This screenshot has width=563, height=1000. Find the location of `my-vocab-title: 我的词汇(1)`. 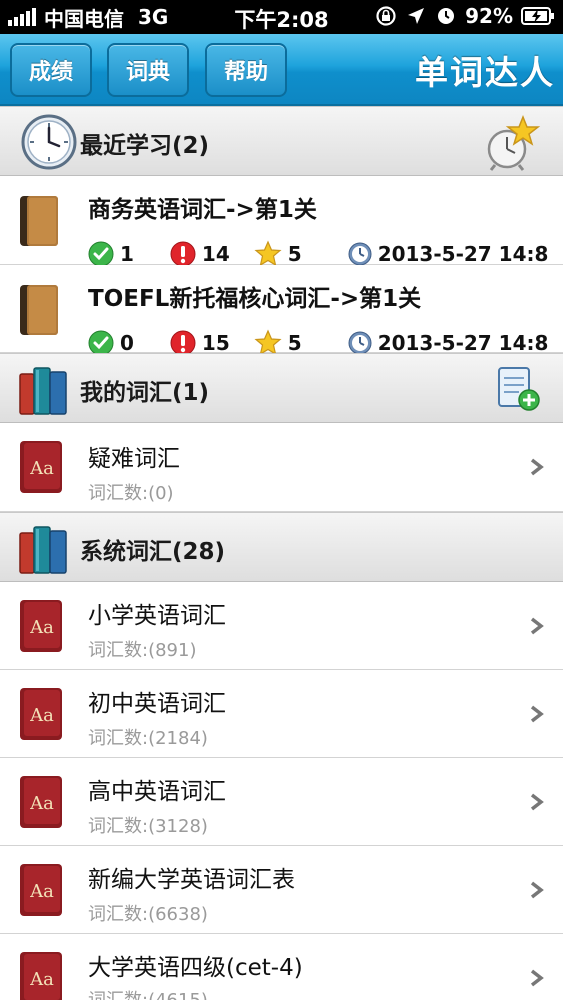

my-vocab-title: 我的词汇(1) is located at coordinates (145, 393).